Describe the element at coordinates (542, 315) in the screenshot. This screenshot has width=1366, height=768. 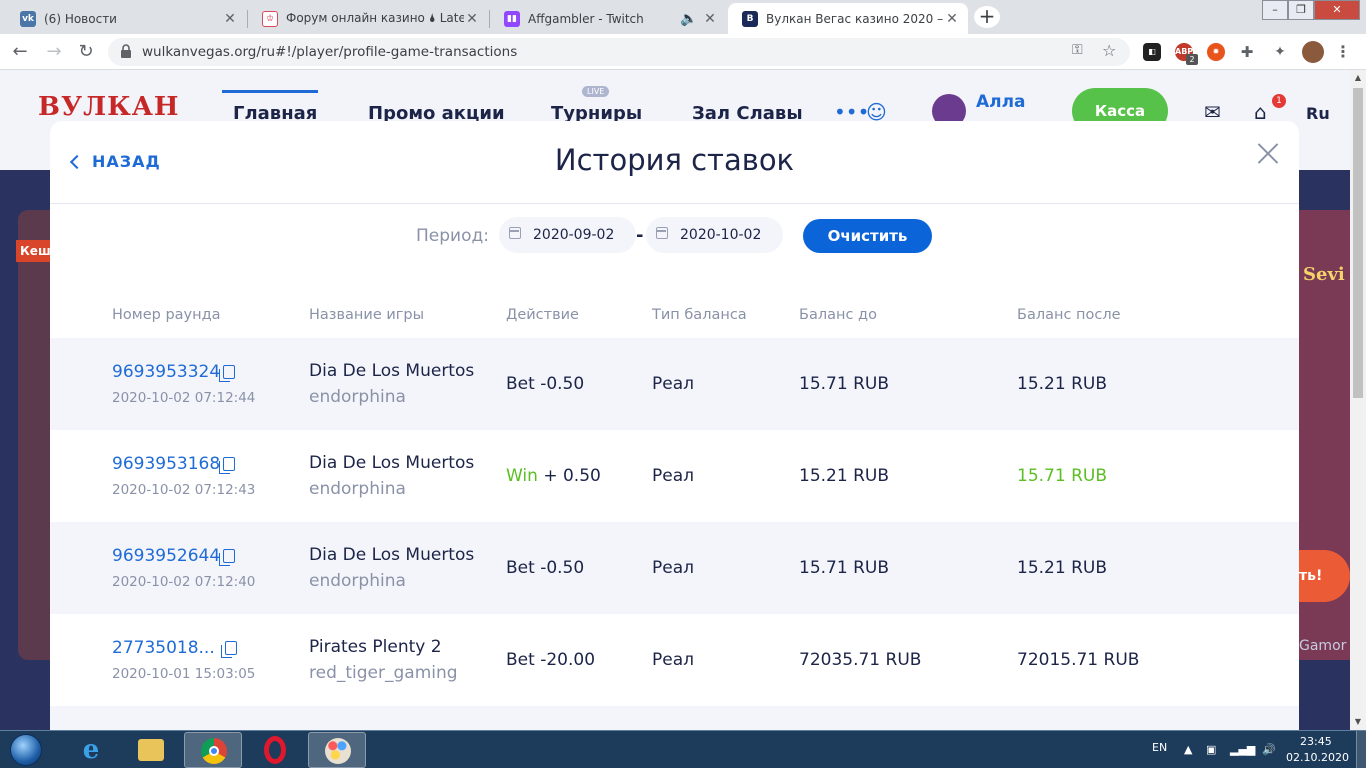
I see `col-action: Действие` at that location.